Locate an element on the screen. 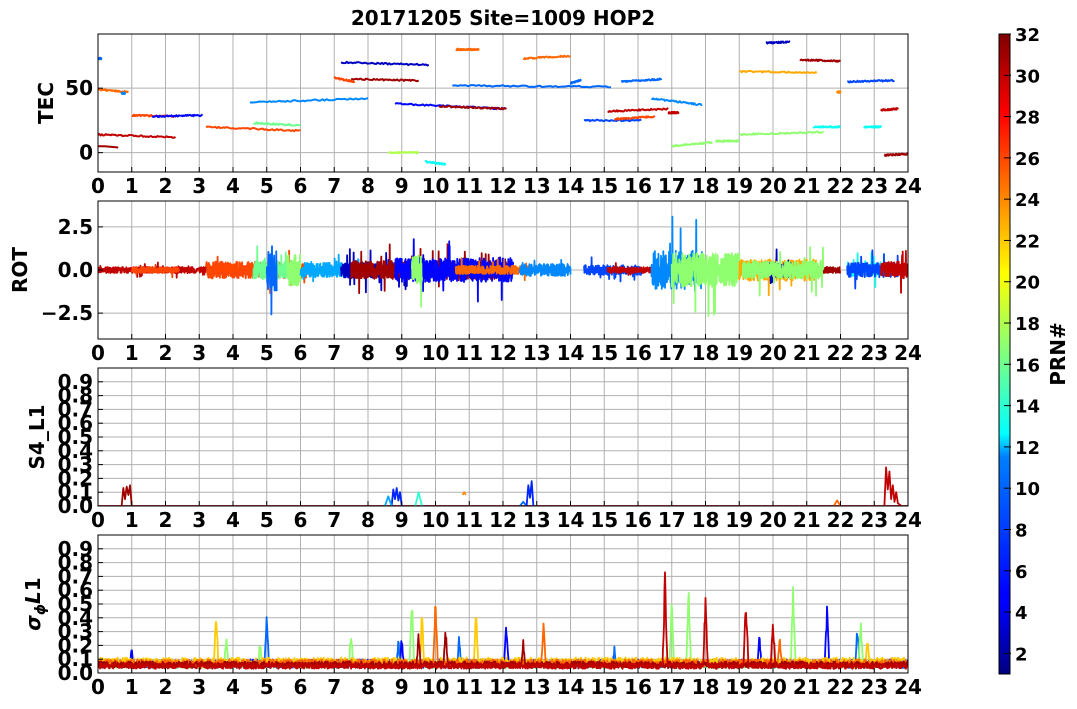 The width and height of the screenshot is (1077, 709). colorbar-tick-label: 6 is located at coordinates (1021, 572).